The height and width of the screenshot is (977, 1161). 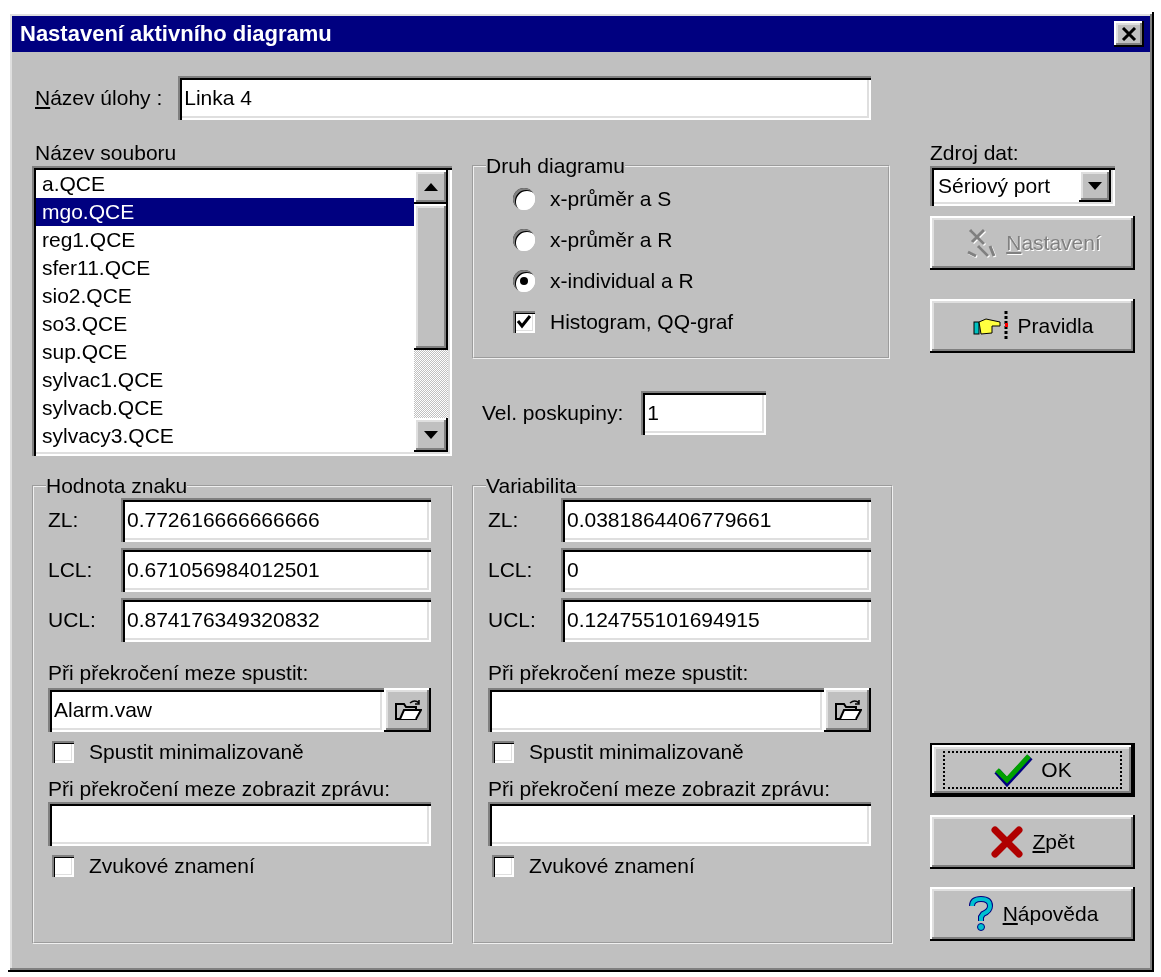 What do you see at coordinates (225, 380) in the screenshot?
I see `list-item: sylvac1.QCE` at bounding box center [225, 380].